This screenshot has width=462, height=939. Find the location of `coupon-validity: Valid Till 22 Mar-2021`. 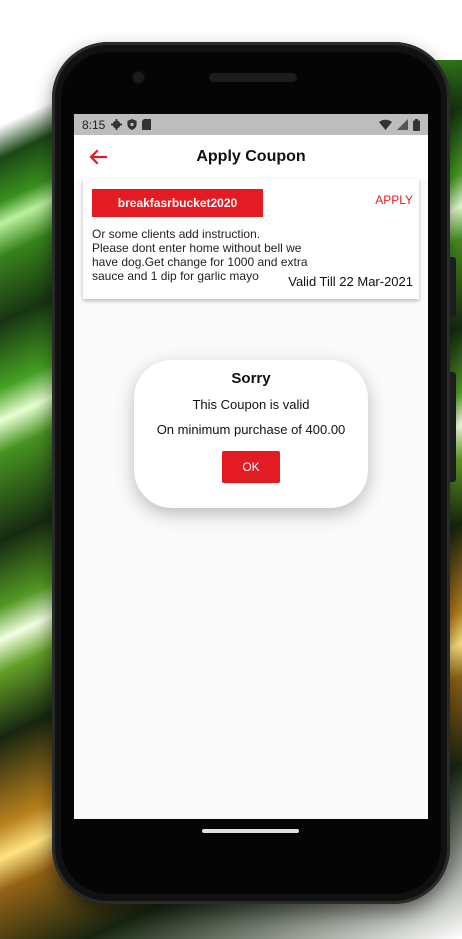

coupon-validity: Valid Till 22 Mar-2021 is located at coordinates (350, 281).